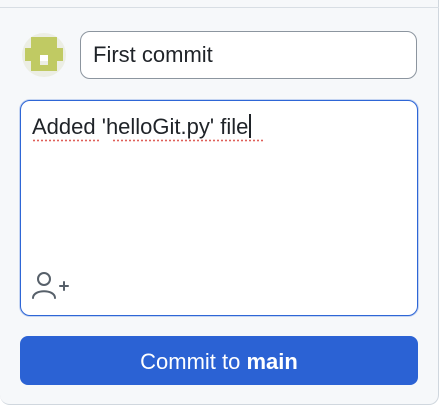 Image resolution: width=446 pixels, height=406 pixels. Describe the element at coordinates (248, 55) in the screenshot. I see `commit-summary-input` at that location.